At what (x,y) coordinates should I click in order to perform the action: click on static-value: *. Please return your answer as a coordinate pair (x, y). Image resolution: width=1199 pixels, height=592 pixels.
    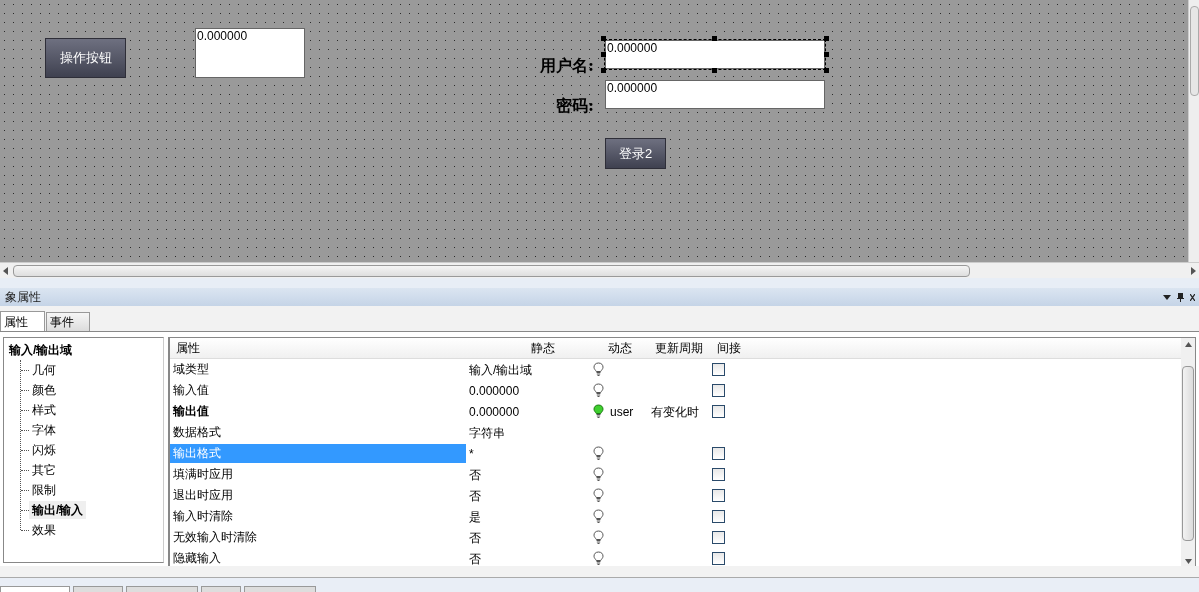
    Looking at the image, I should click on (471, 454).